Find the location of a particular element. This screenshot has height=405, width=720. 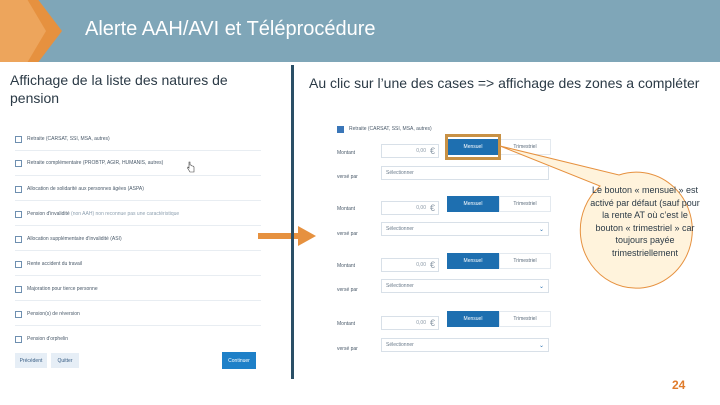

pension-item-reversion: Pension(s) de réversion is located at coordinates (47, 314).